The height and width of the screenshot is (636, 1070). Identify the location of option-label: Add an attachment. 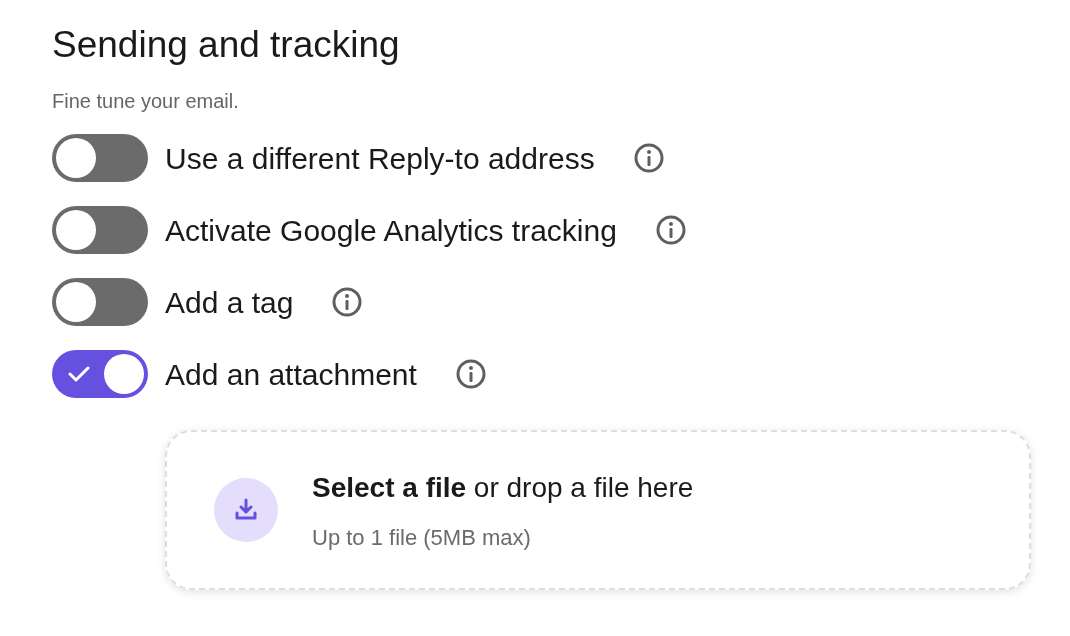
(291, 374).